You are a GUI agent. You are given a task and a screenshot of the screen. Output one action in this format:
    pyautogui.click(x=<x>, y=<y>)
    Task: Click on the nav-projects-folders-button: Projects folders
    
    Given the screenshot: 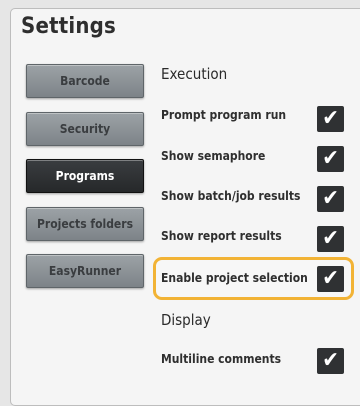 What is the action you would take?
    pyautogui.click(x=85, y=224)
    